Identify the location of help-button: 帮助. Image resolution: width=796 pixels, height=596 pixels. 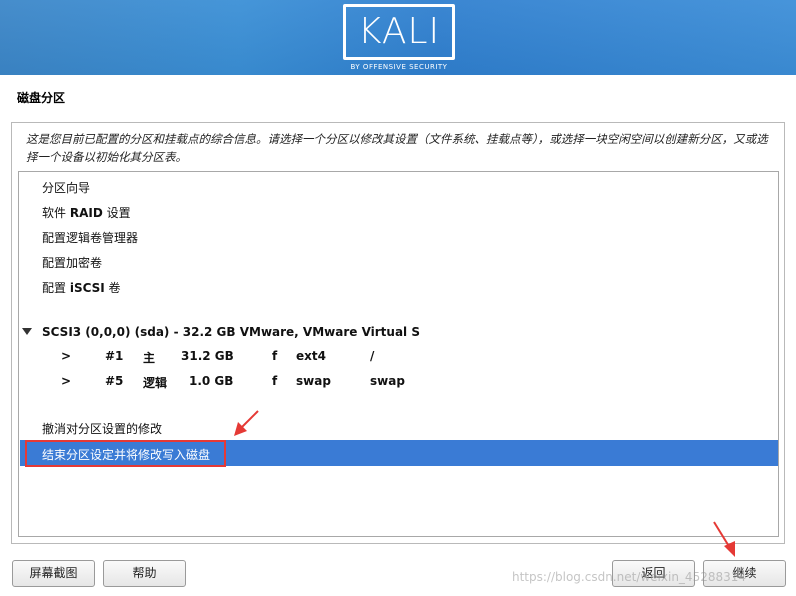
(144, 573).